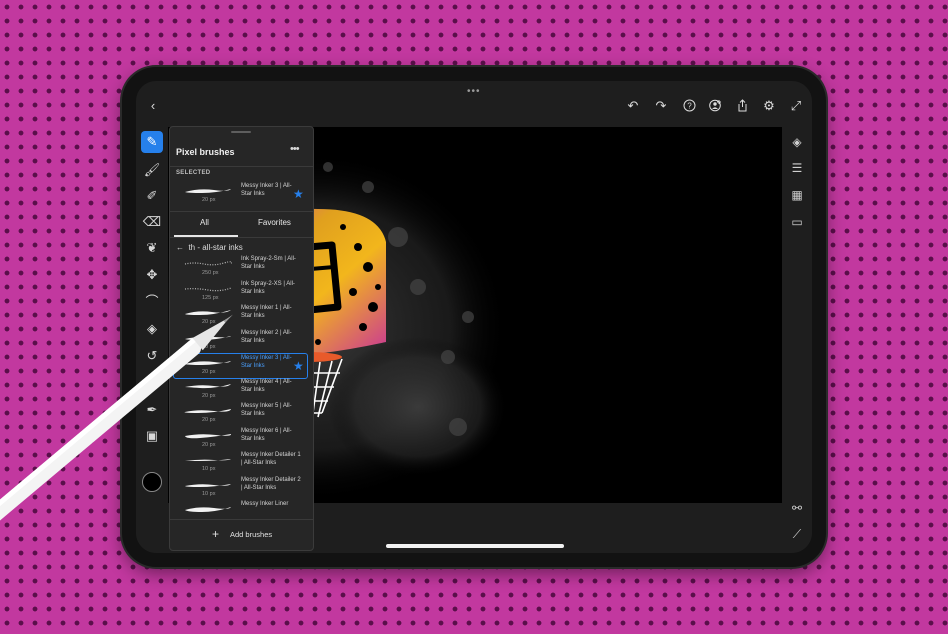 The height and width of the screenshot is (634, 948). I want to click on back-arrow-icon: ←, so click(180, 247).